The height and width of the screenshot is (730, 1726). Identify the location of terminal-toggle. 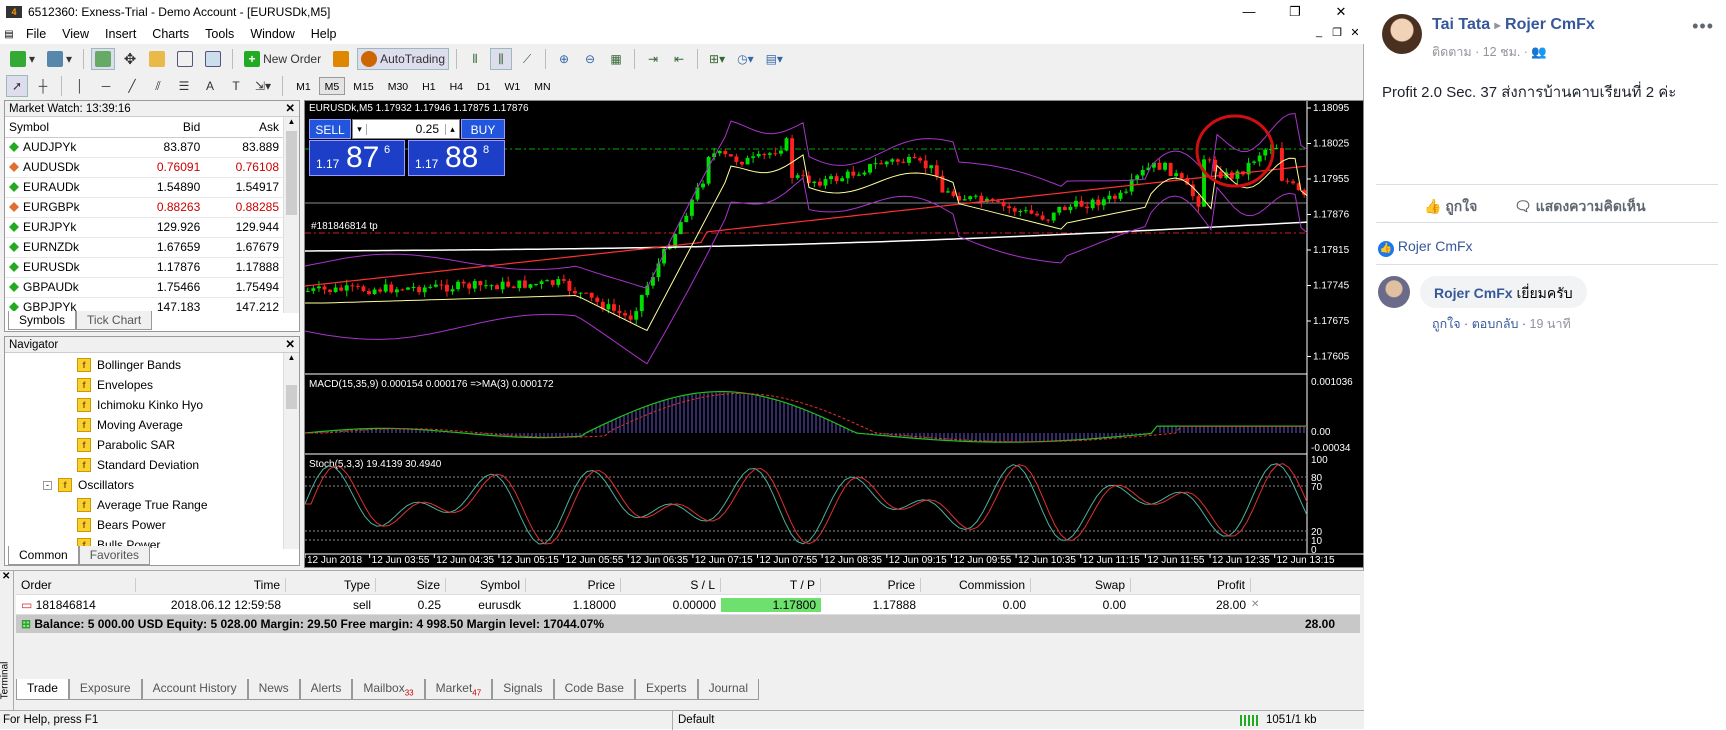
(185, 59).